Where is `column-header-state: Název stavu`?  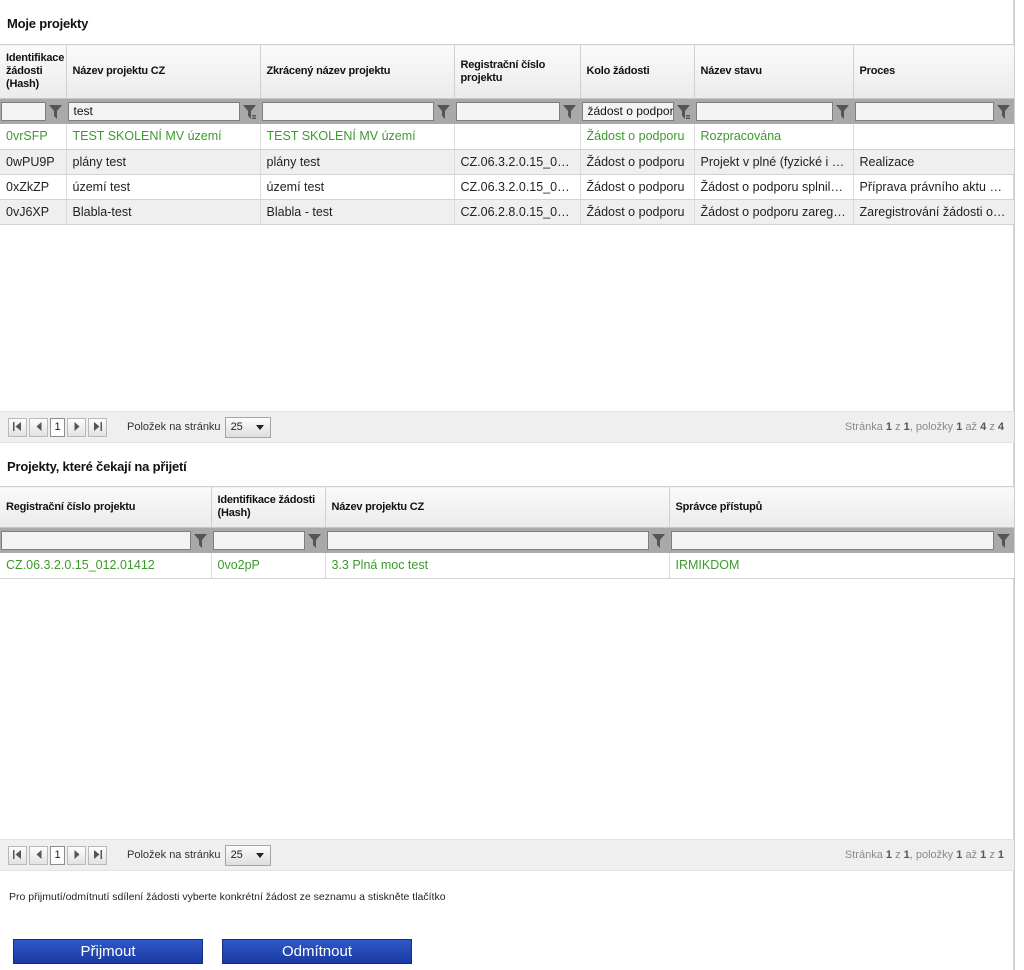 column-header-state: Název stavu is located at coordinates (774, 71).